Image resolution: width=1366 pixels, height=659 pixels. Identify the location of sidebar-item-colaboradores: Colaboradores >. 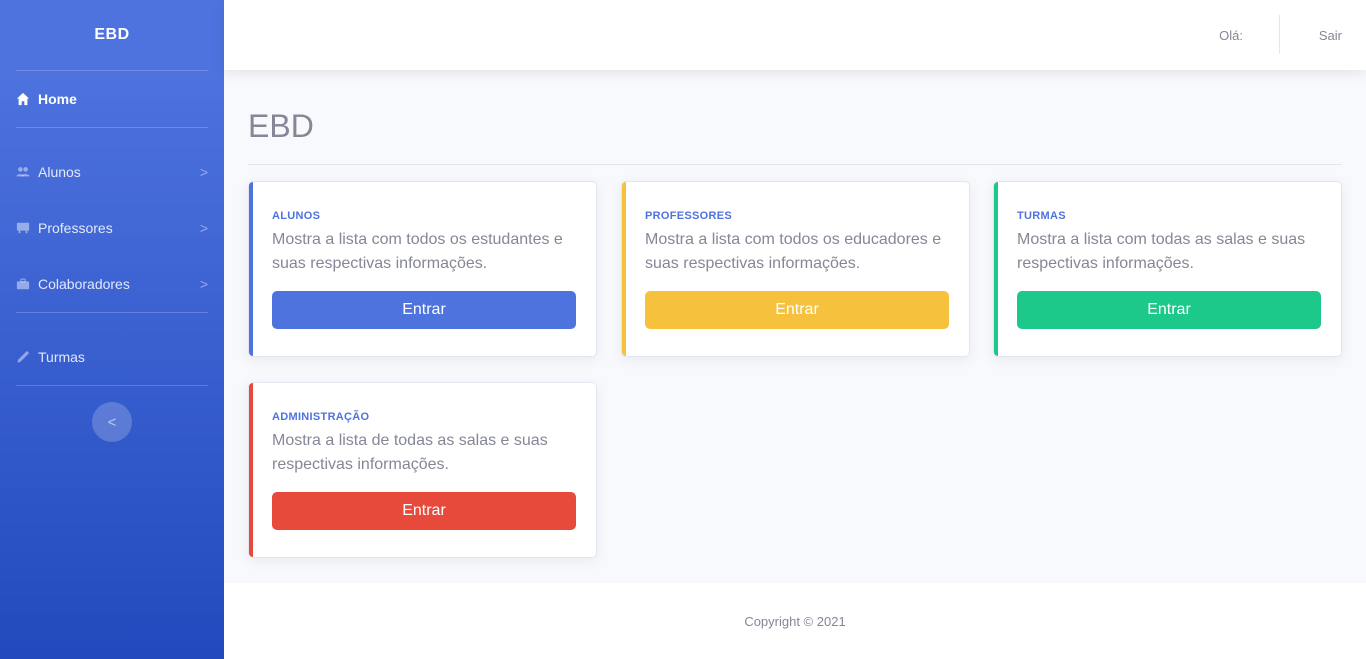
(112, 284).